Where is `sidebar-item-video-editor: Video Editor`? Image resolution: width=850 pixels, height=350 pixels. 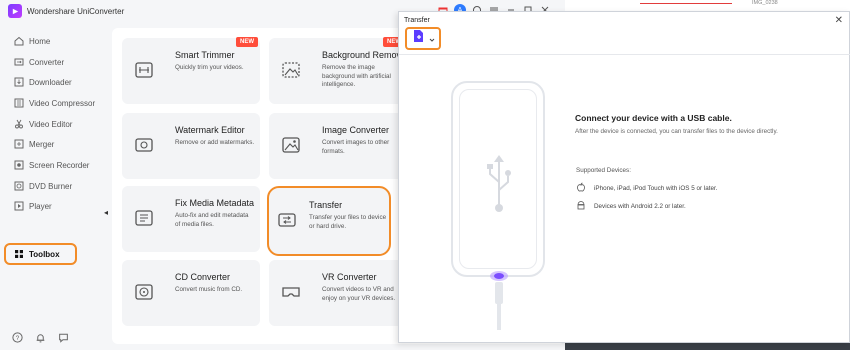
sidebar-item-video-editor: Video Editor is located at coordinates (42, 124).